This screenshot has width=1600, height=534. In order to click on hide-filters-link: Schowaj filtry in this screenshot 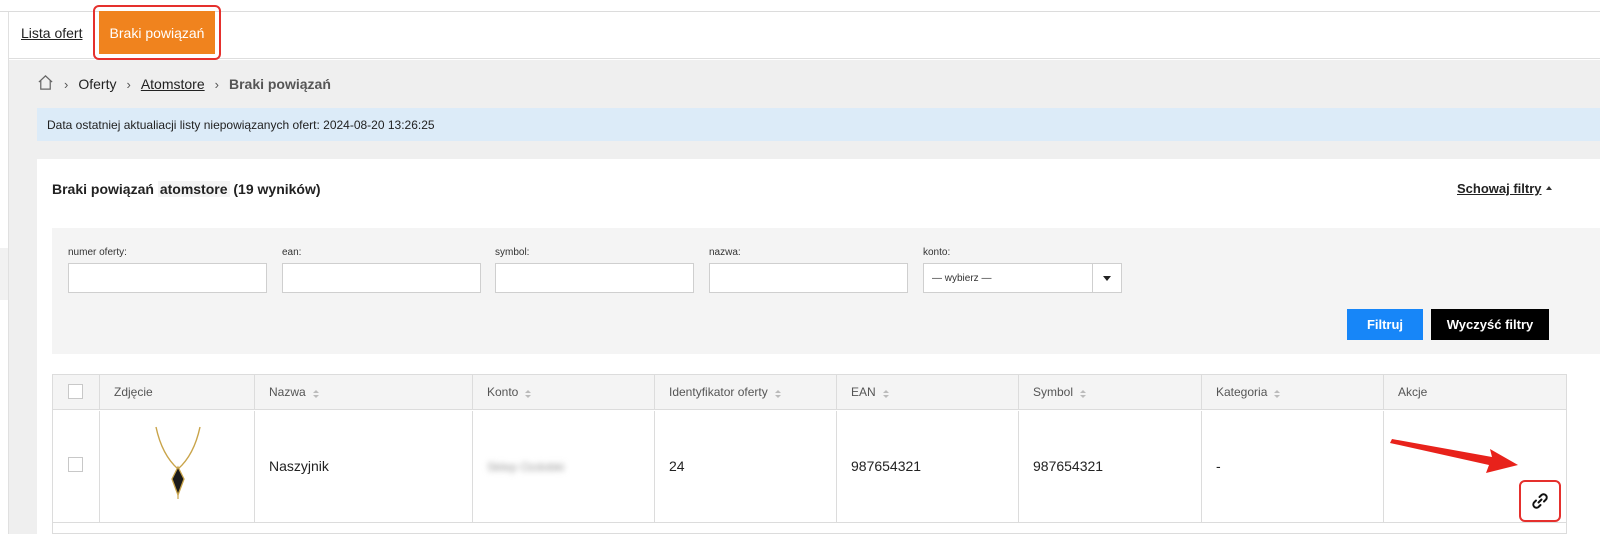, I will do `click(1499, 188)`.